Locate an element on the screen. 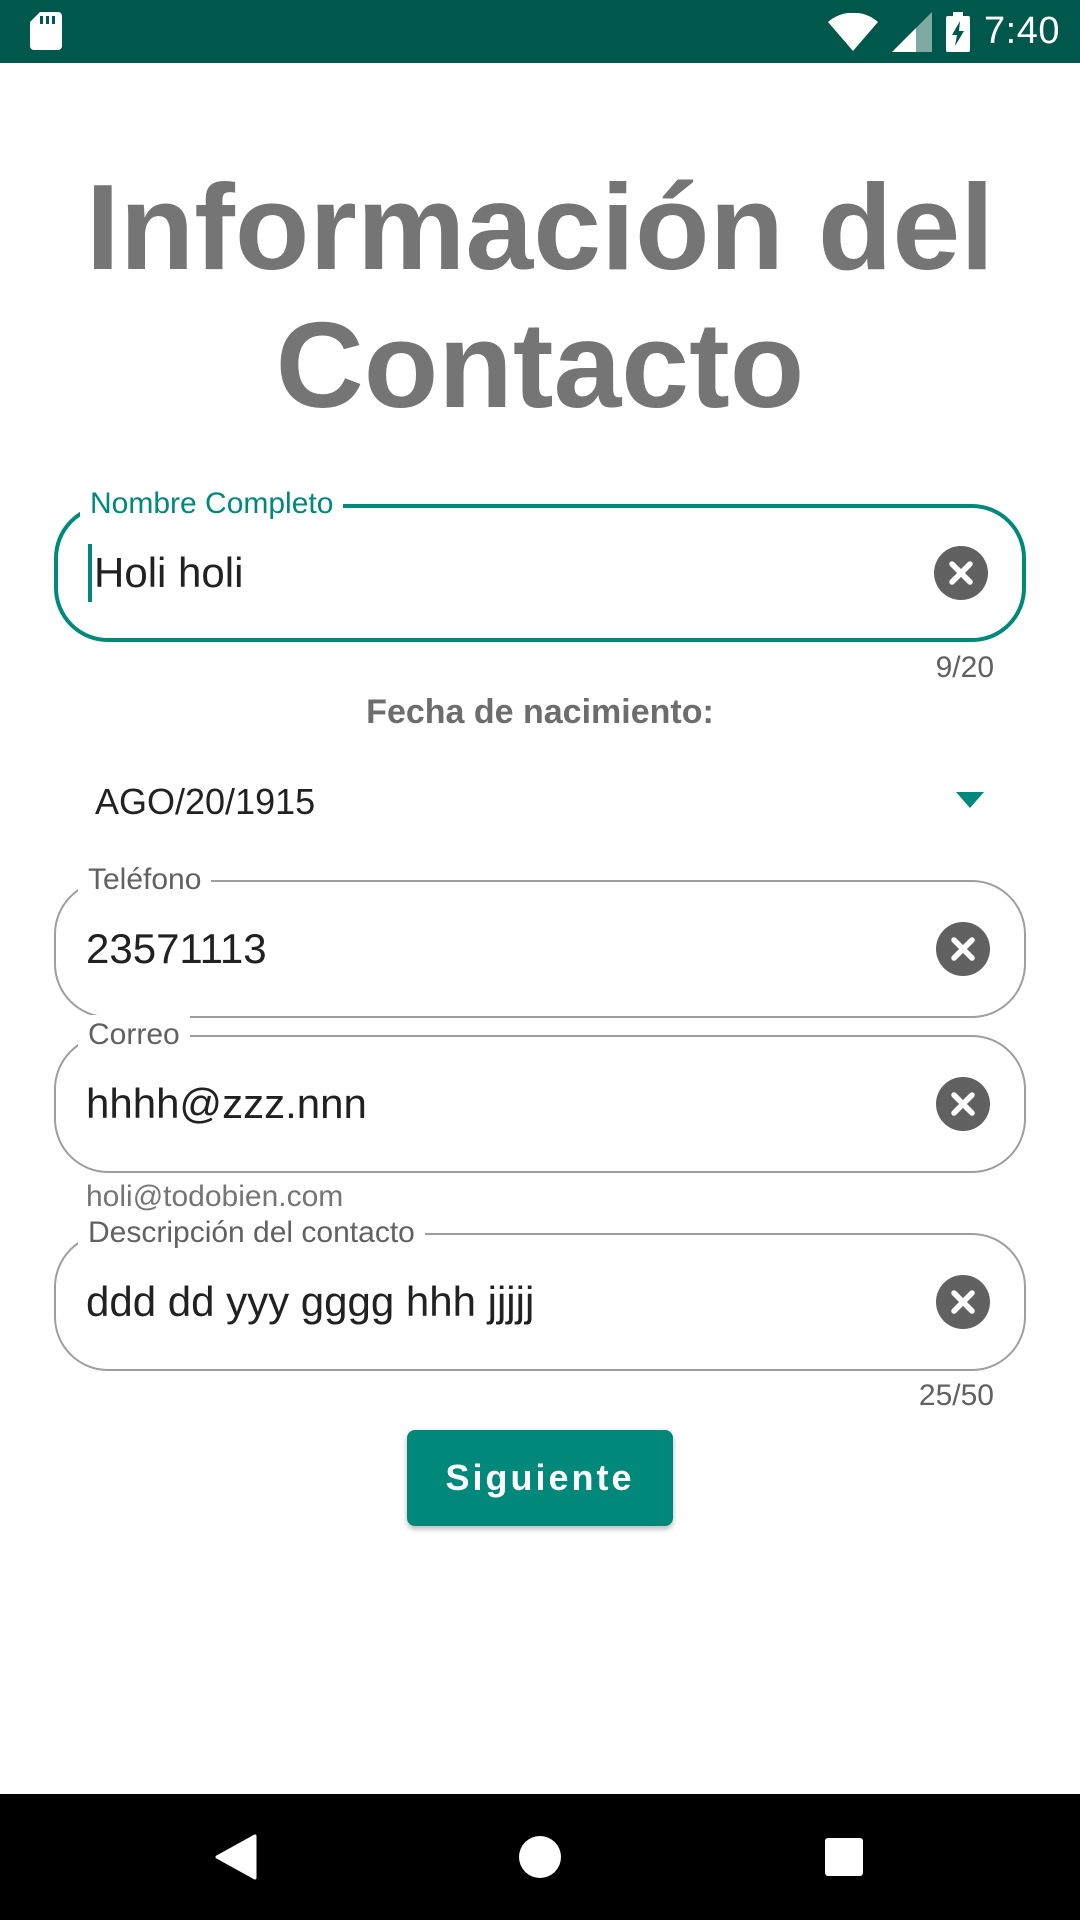 This screenshot has width=1080, height=1920. full-name-input: Holi holi is located at coordinates (165, 573).